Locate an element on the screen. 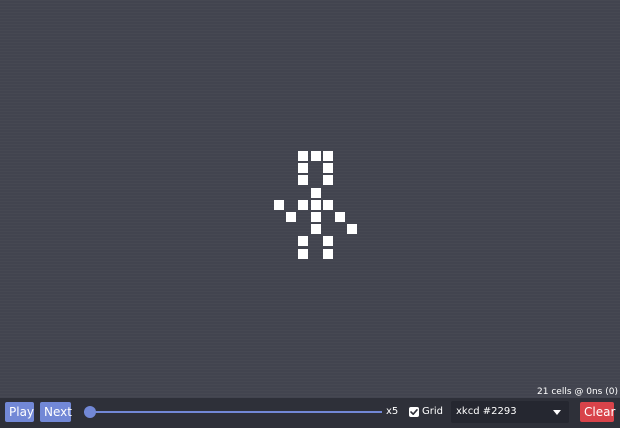 The image size is (620, 428). play-button: Play is located at coordinates (19, 412).